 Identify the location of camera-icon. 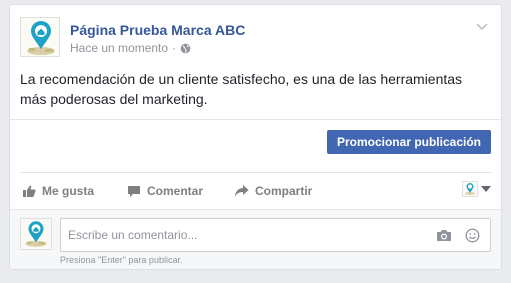
(444, 235).